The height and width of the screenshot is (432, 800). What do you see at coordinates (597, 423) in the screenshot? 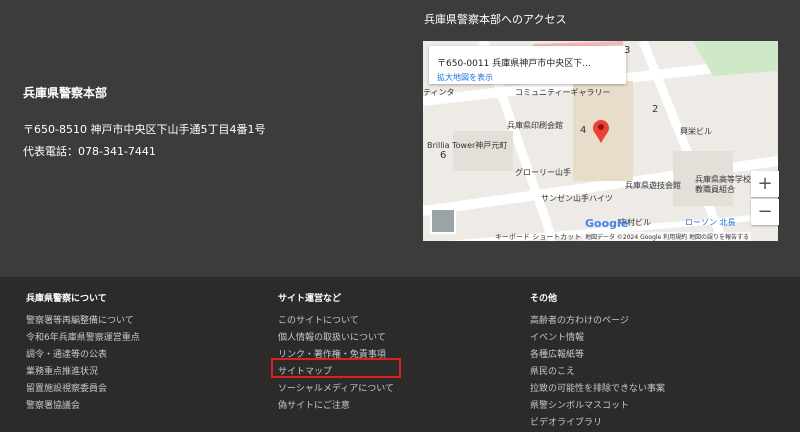
I see `footer-link: ビデオライブラリ` at bounding box center [597, 423].